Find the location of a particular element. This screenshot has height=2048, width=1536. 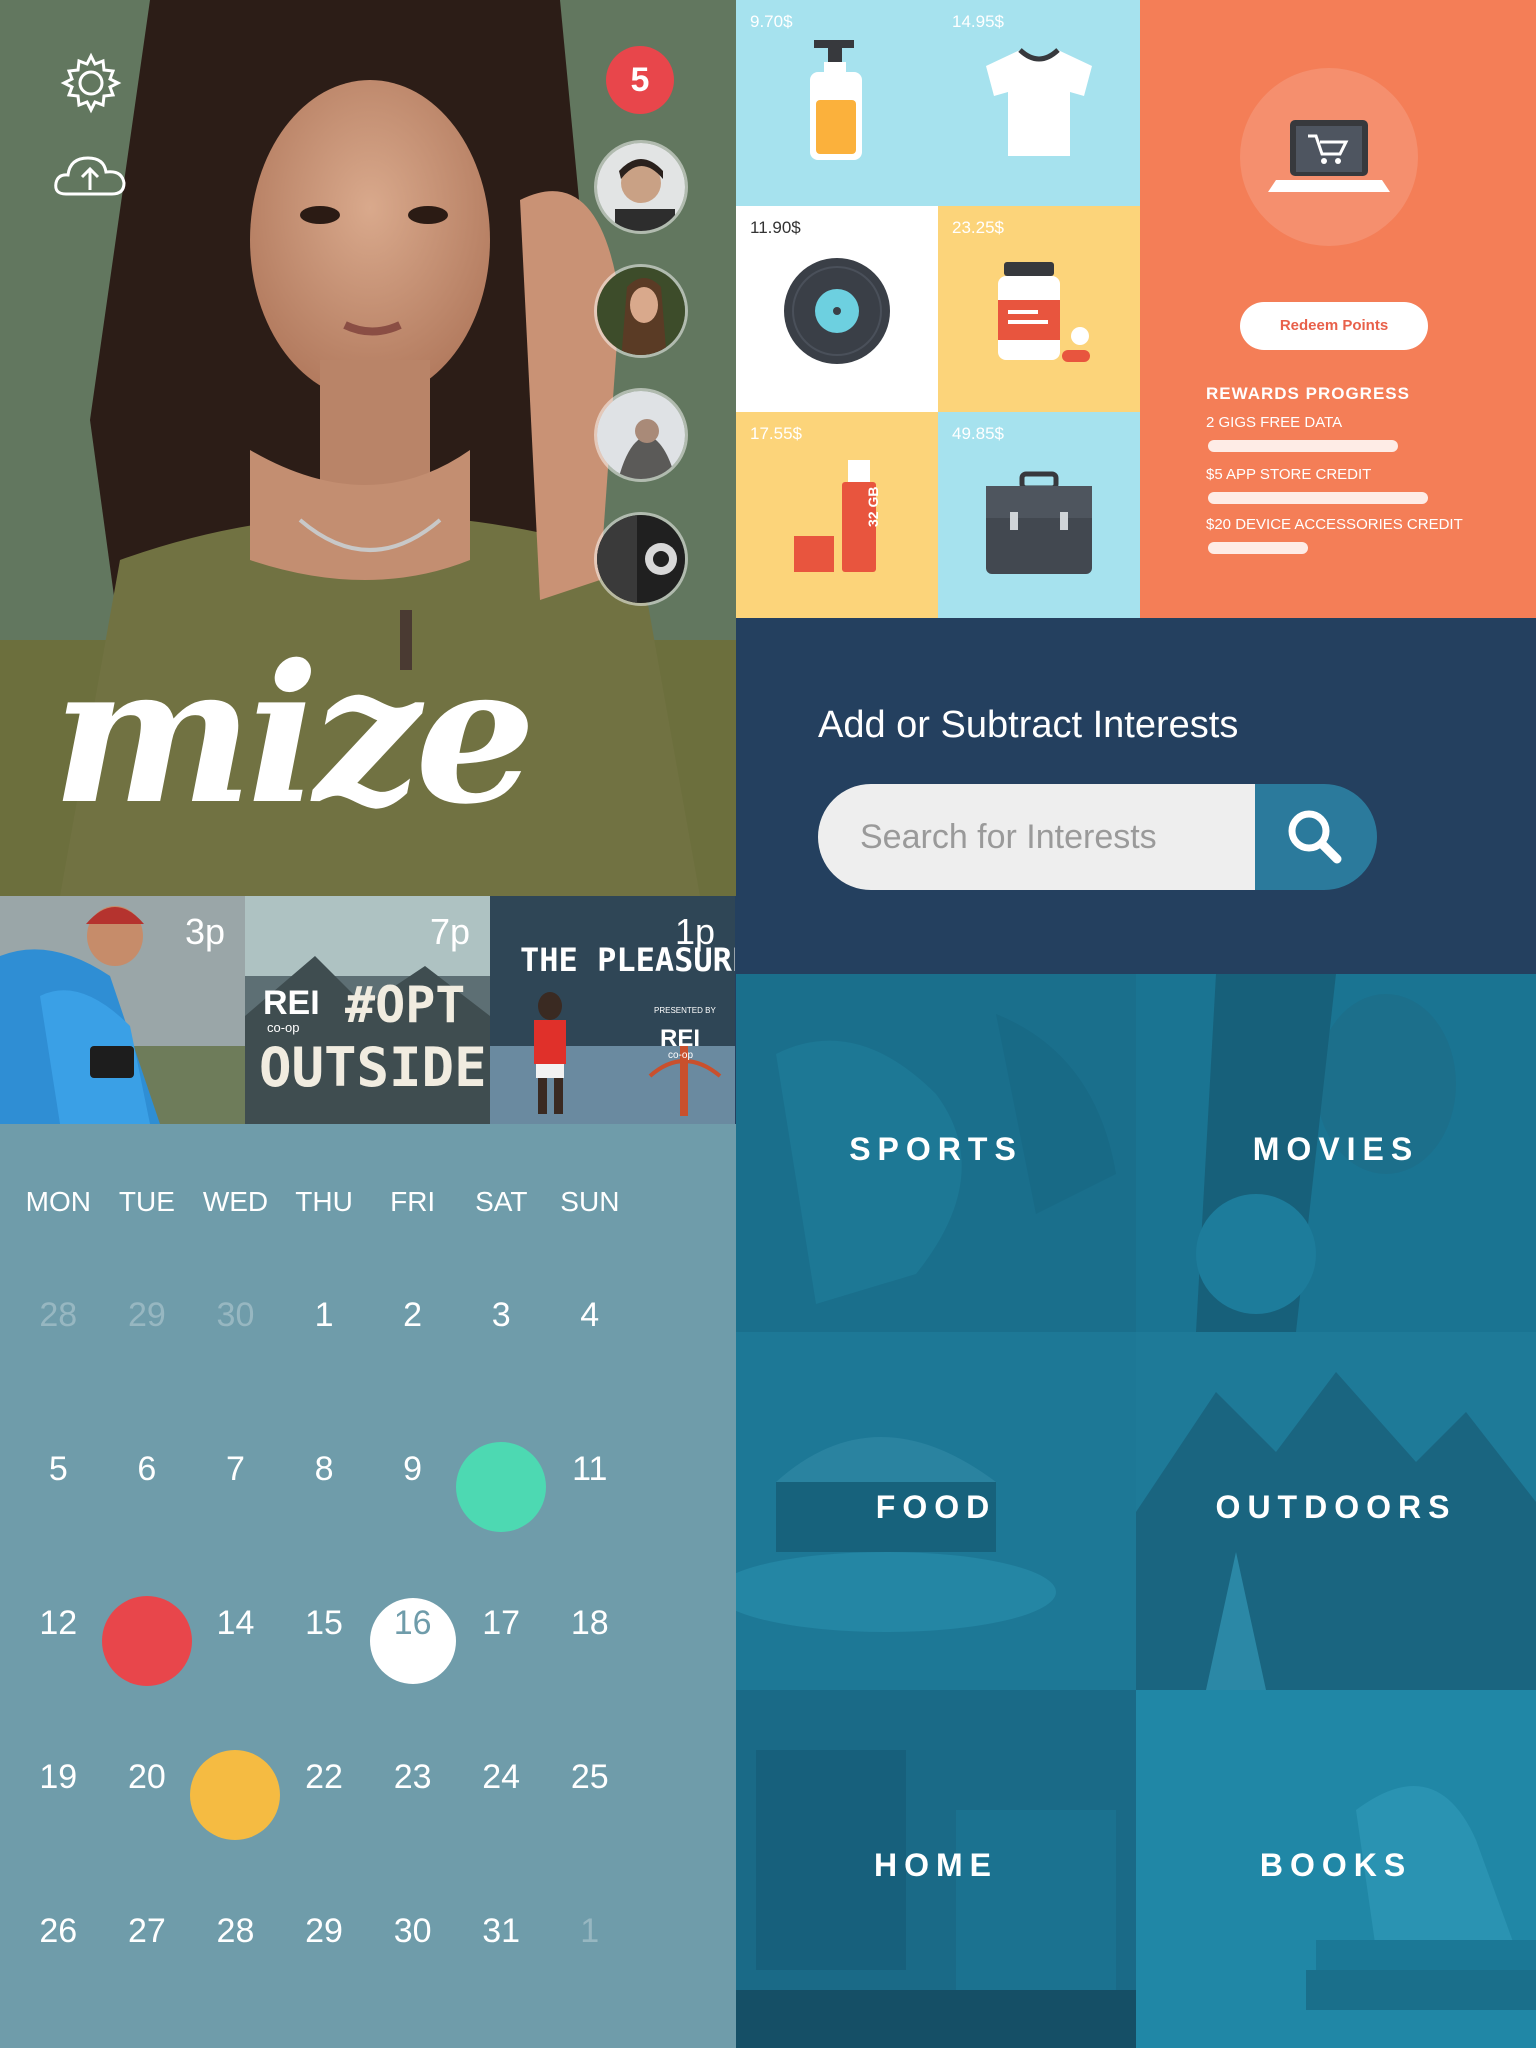

calendar-day: 5 is located at coordinates (58, 1505).